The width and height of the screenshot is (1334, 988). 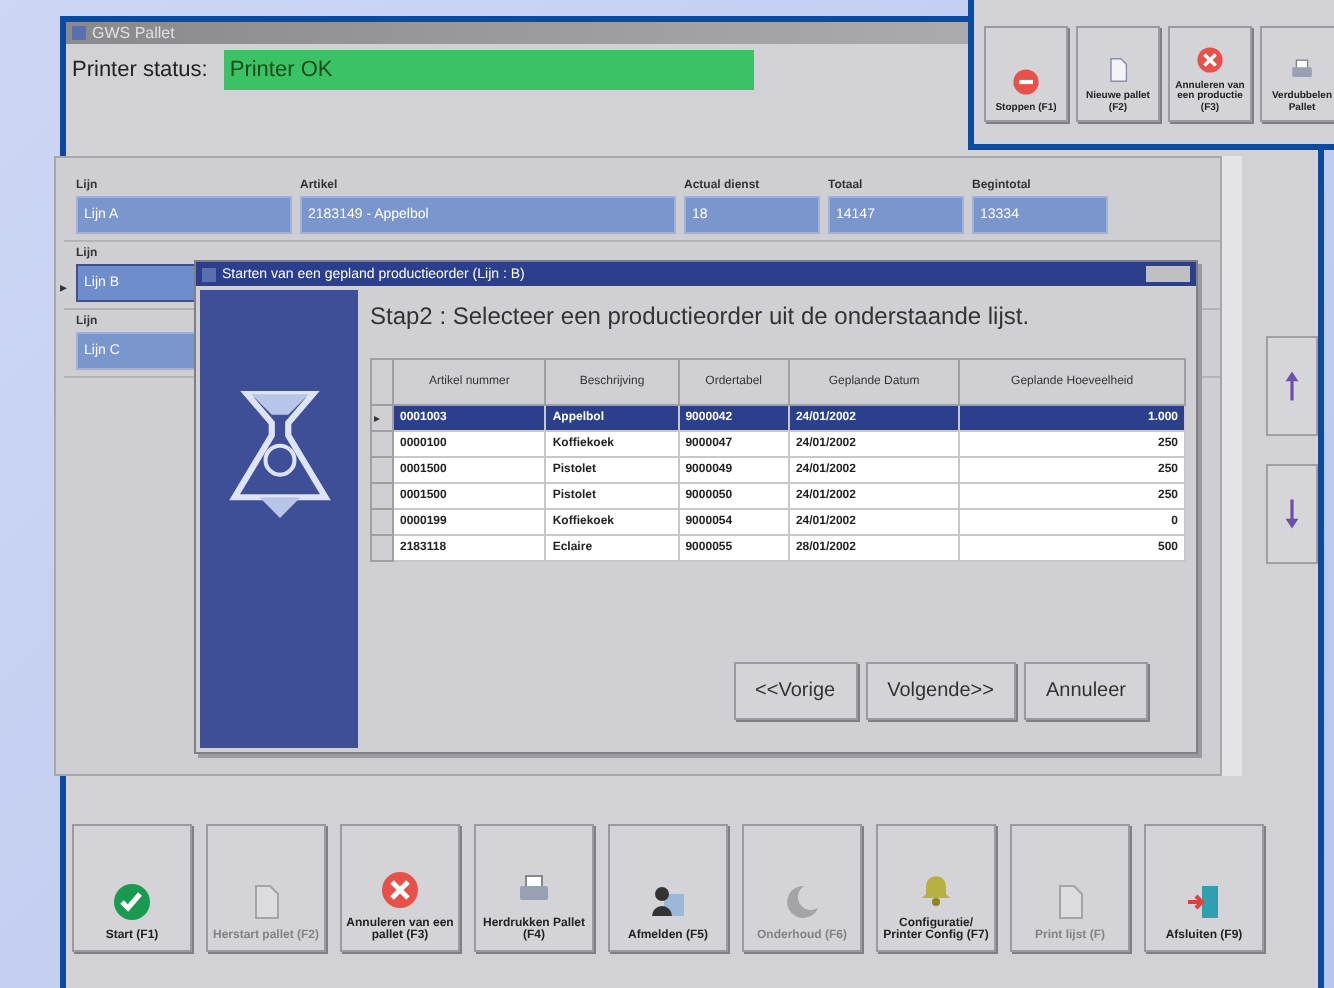 I want to click on printer-status-field: Printer OK, so click(x=488, y=70).